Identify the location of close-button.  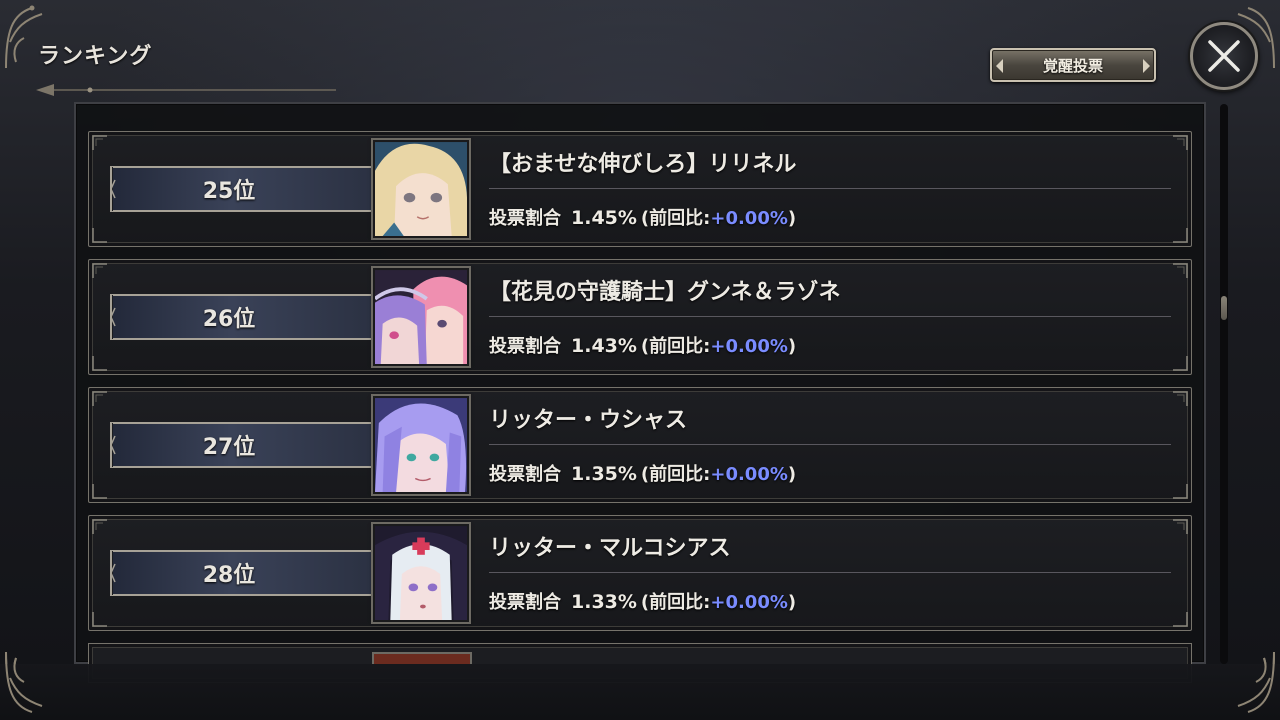
(1224, 56).